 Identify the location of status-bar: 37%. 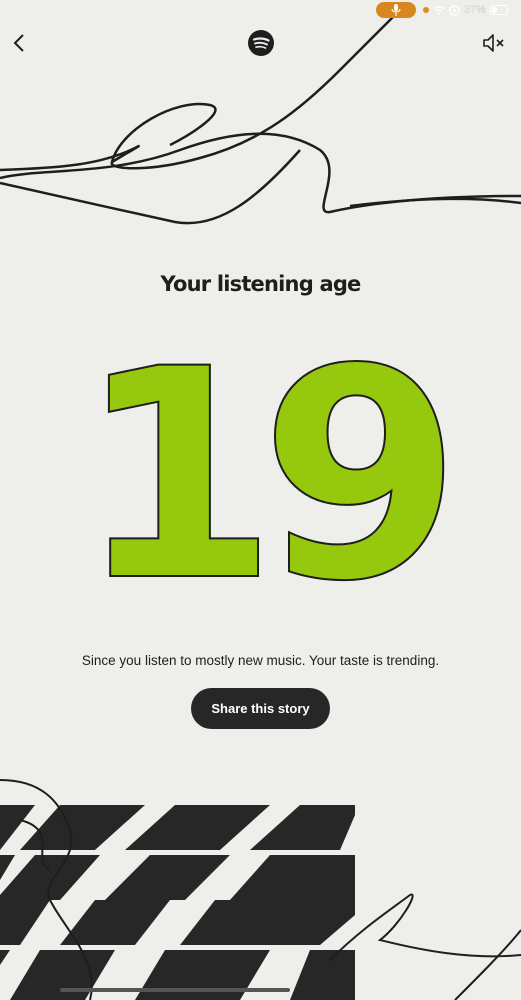
(260, 11).